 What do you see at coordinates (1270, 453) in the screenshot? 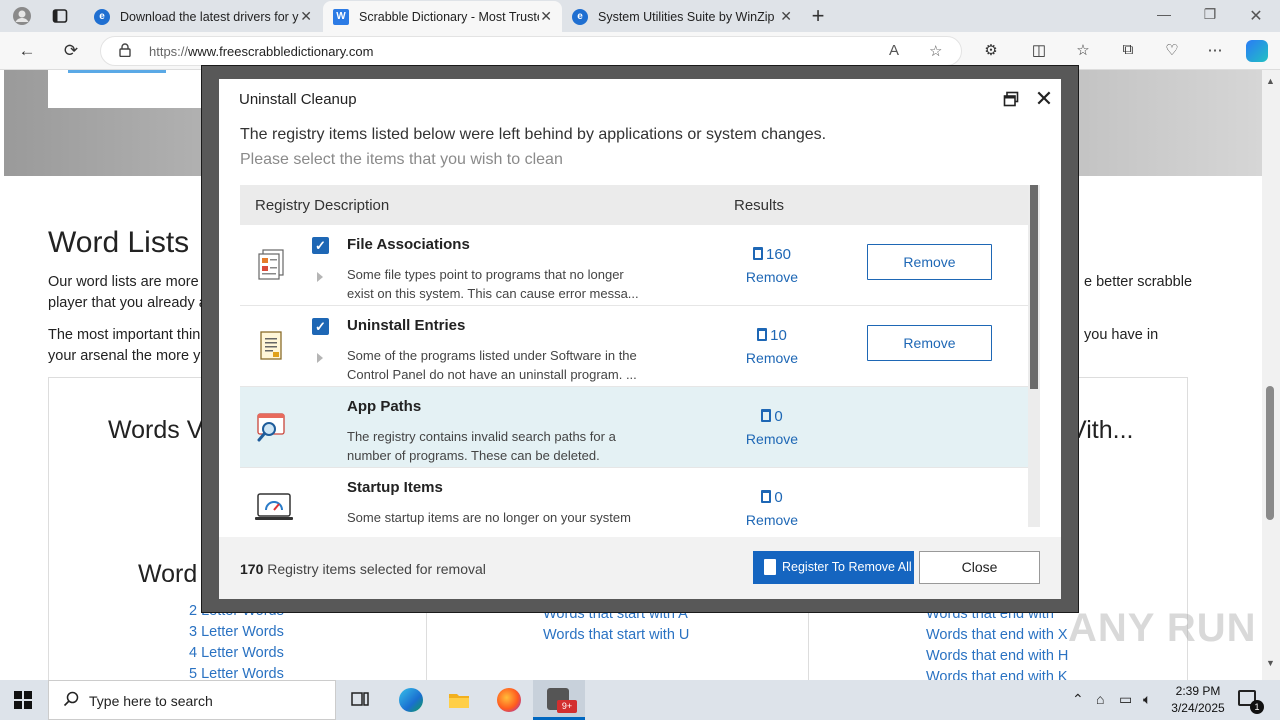
I see `scrollbar-thumb` at bounding box center [1270, 453].